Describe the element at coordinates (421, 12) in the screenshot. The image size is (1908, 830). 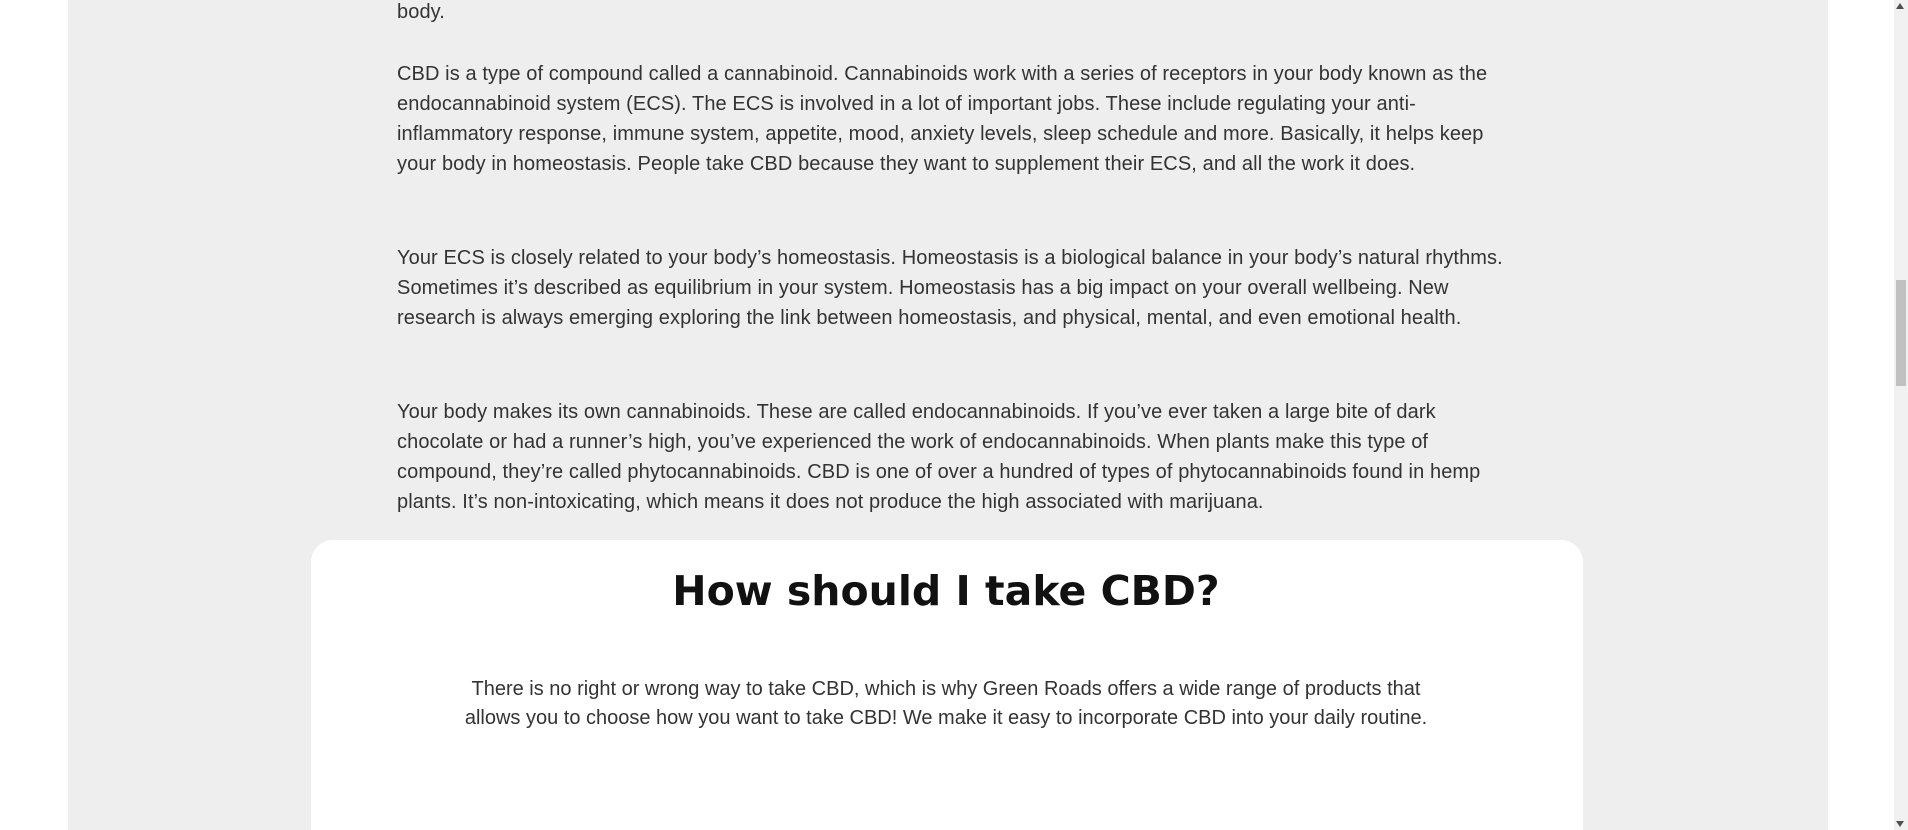
I see `article-paragraph: body.` at that location.